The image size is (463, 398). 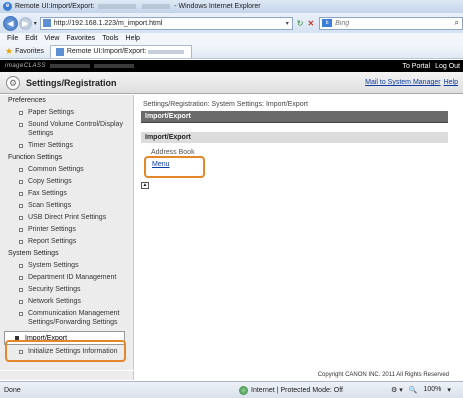 I want to click on history-dropdown-icon: ▾, so click(x=35, y=23).